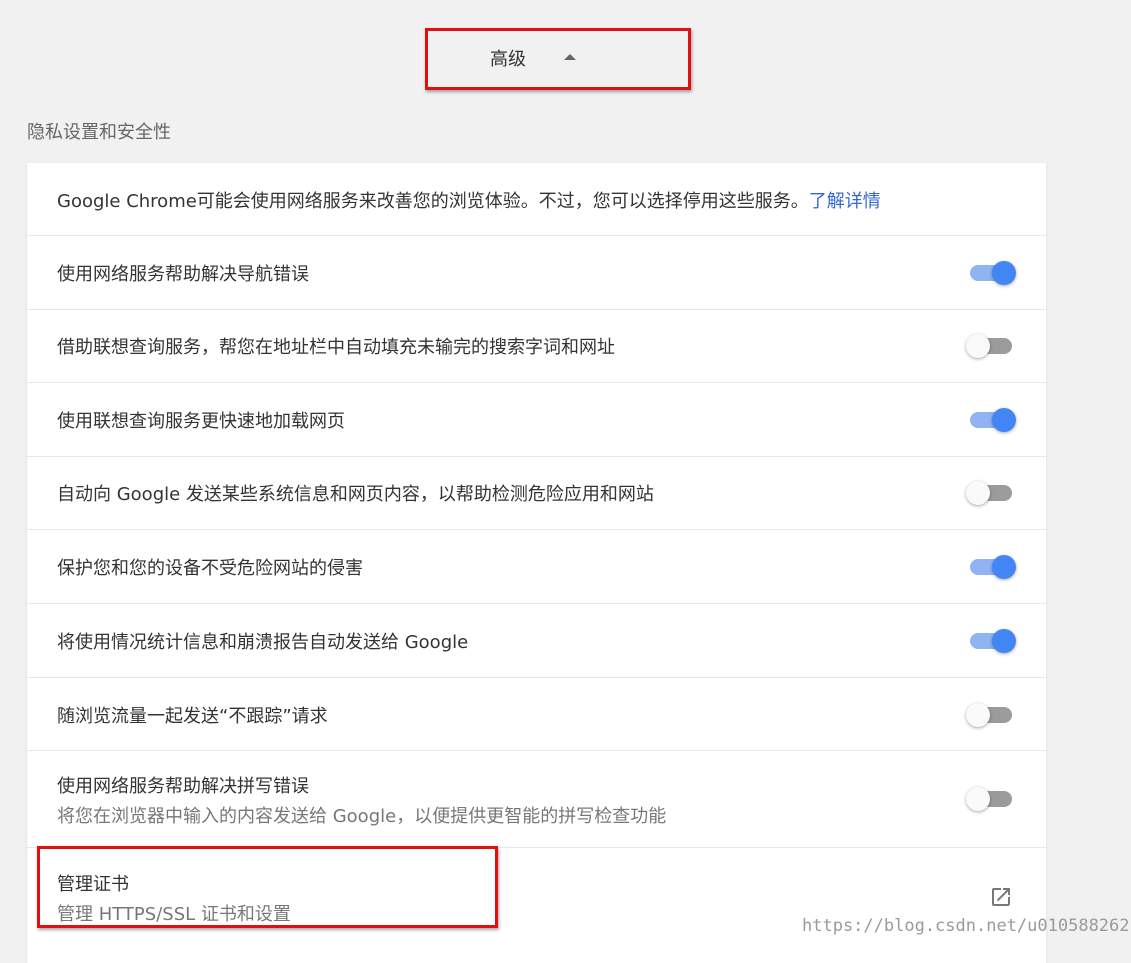  I want to click on setting-label: 自动向 Google 发送某些系统信息和网页内容，以帮助检测危险应用和网站, so click(355, 494).